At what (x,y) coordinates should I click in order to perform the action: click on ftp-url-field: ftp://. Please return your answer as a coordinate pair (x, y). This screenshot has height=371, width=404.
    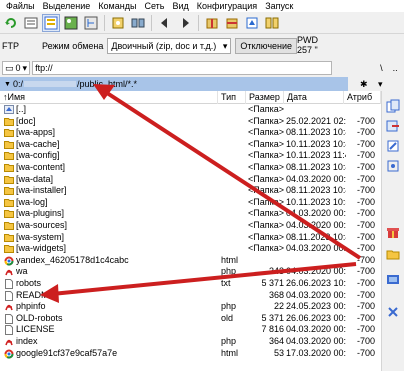
    Looking at the image, I should click on (182, 68).